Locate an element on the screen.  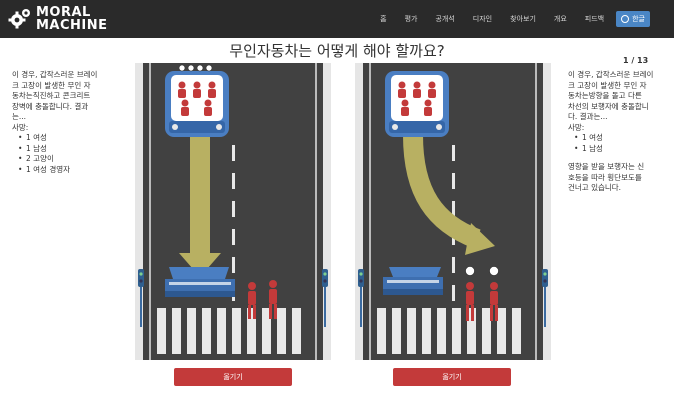
nav-item-judge: 평가 is located at coordinates (411, 19).